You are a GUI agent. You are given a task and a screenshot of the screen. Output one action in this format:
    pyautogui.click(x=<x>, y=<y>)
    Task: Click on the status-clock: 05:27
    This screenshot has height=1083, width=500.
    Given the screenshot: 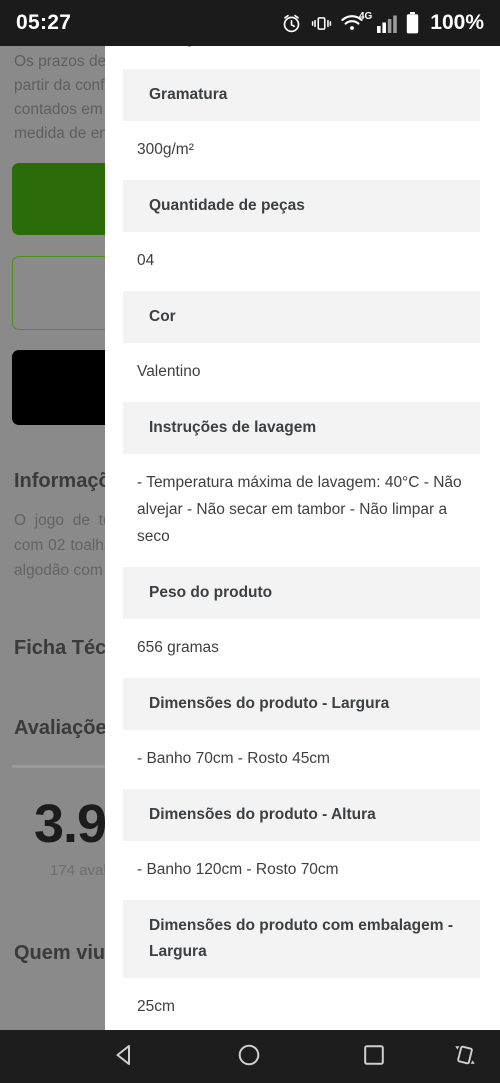 What is the action you would take?
    pyautogui.click(x=44, y=22)
    